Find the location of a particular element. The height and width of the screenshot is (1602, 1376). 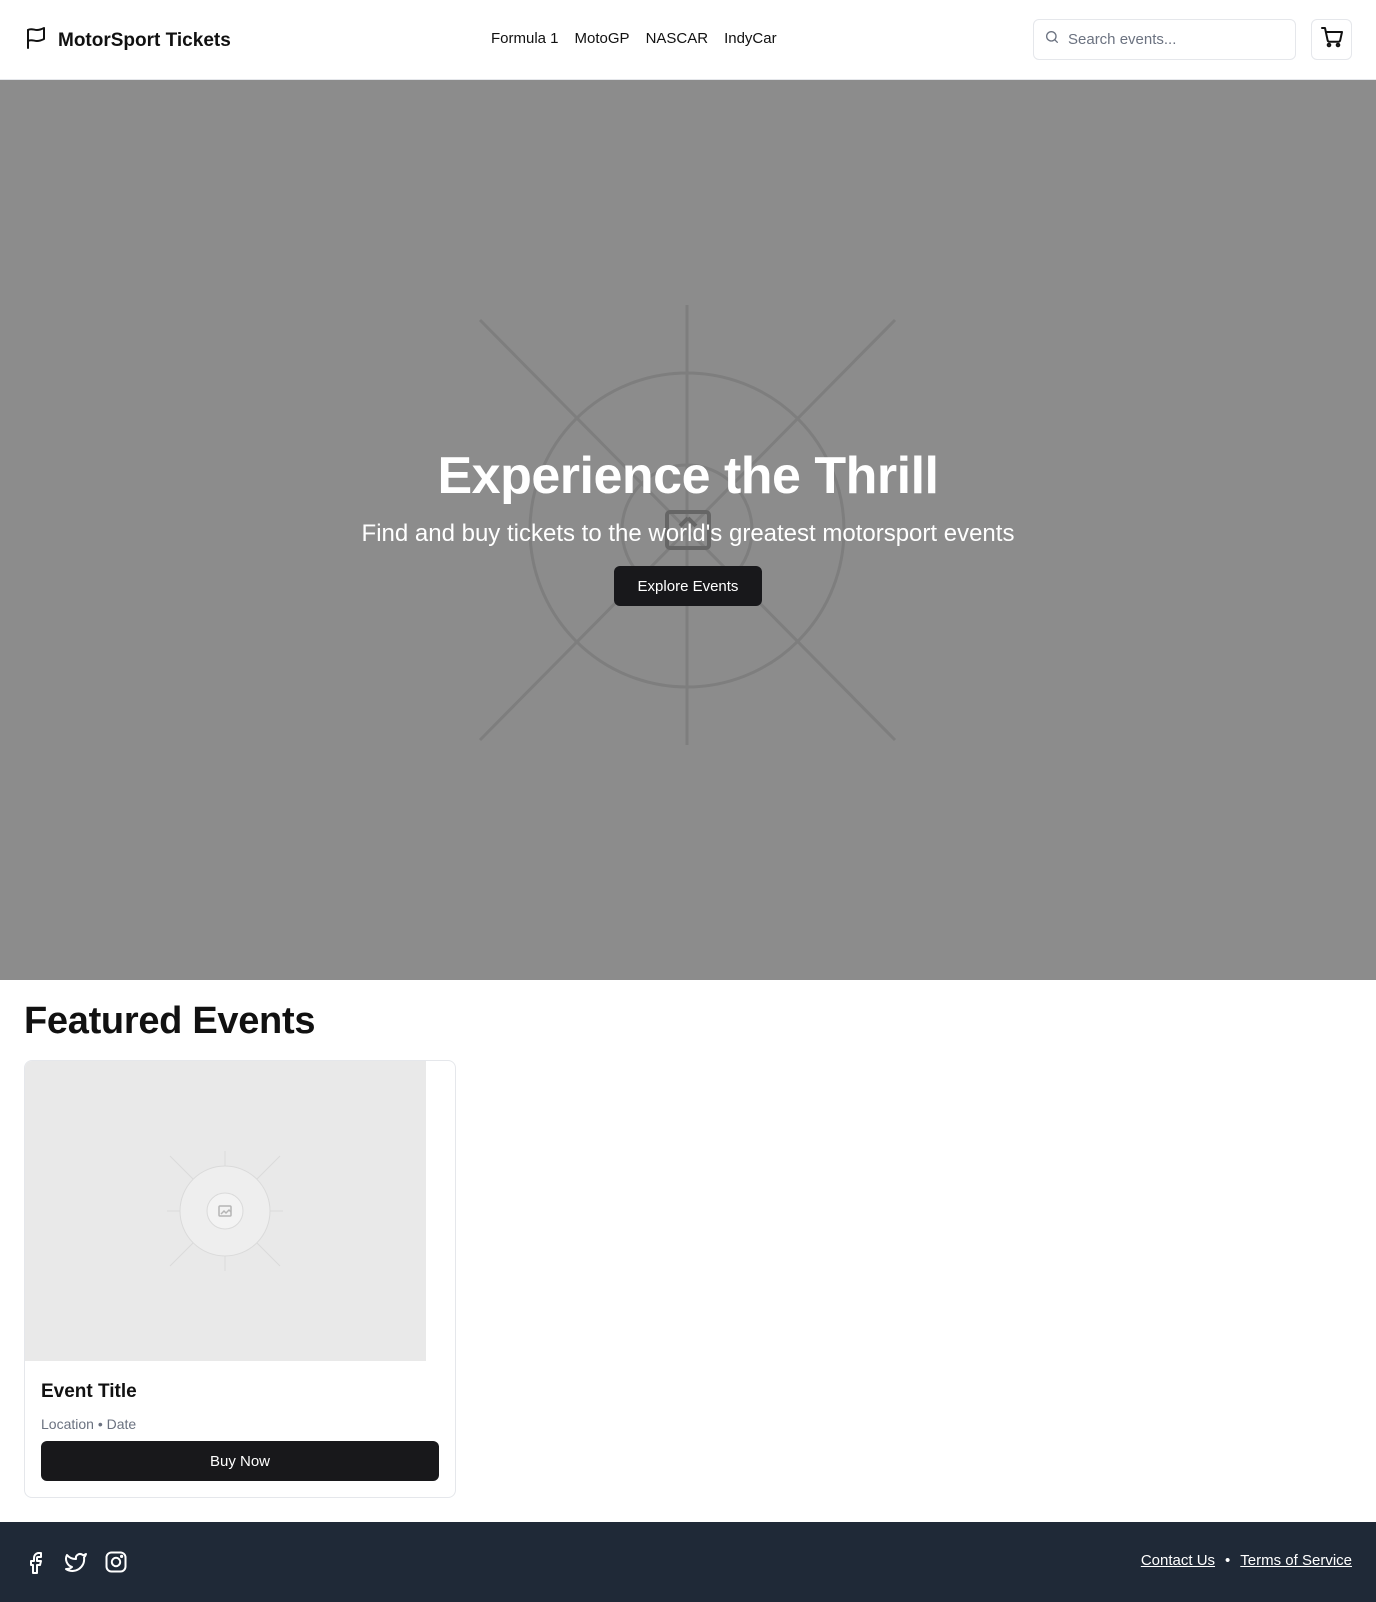

twitter-icon is located at coordinates (76, 1562).